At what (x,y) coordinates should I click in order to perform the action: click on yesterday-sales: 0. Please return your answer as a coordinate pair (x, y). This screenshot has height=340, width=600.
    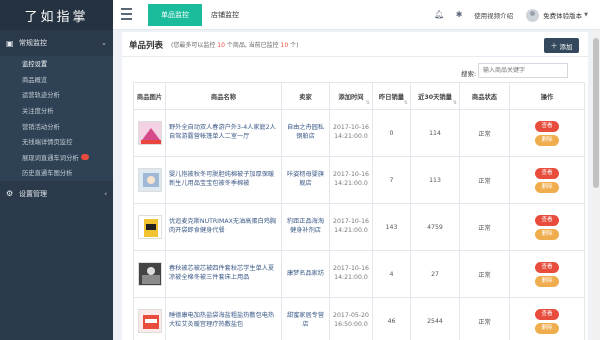
    Looking at the image, I should click on (391, 133).